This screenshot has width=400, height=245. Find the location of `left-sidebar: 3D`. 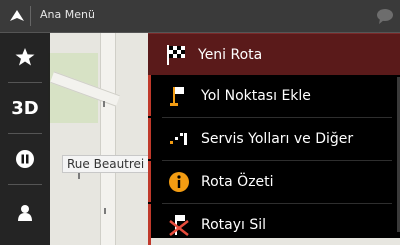

left-sidebar: 3D is located at coordinates (25, 139).